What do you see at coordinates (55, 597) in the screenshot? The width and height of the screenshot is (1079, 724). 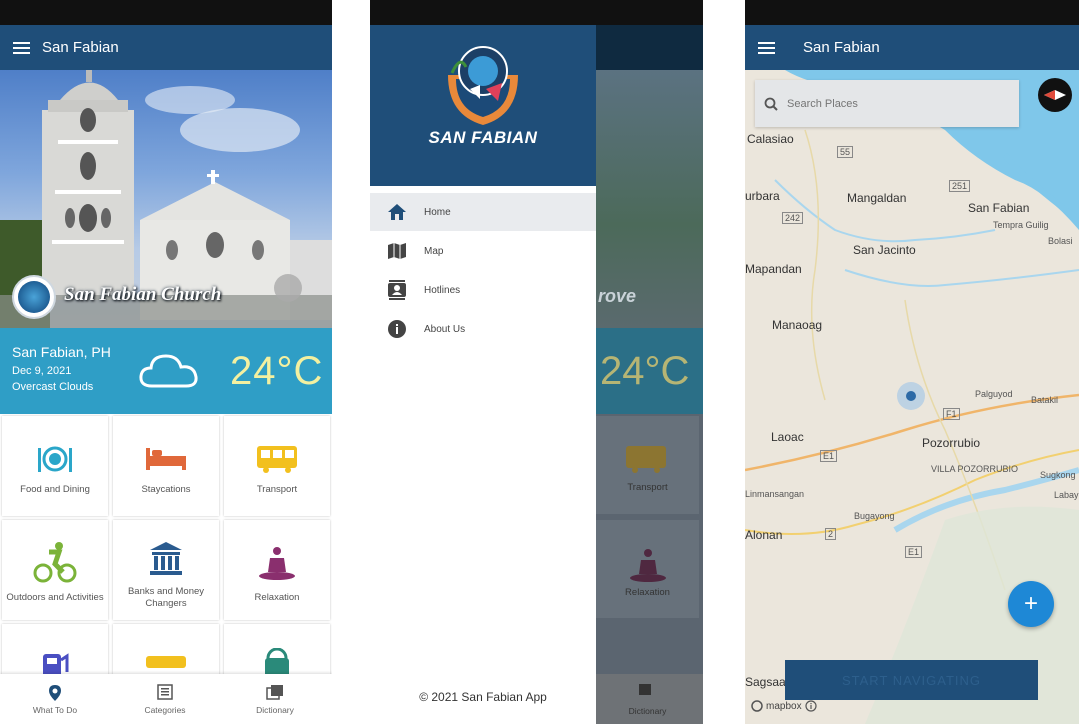 I see `category-label: Outdoors and Activities` at bounding box center [55, 597].